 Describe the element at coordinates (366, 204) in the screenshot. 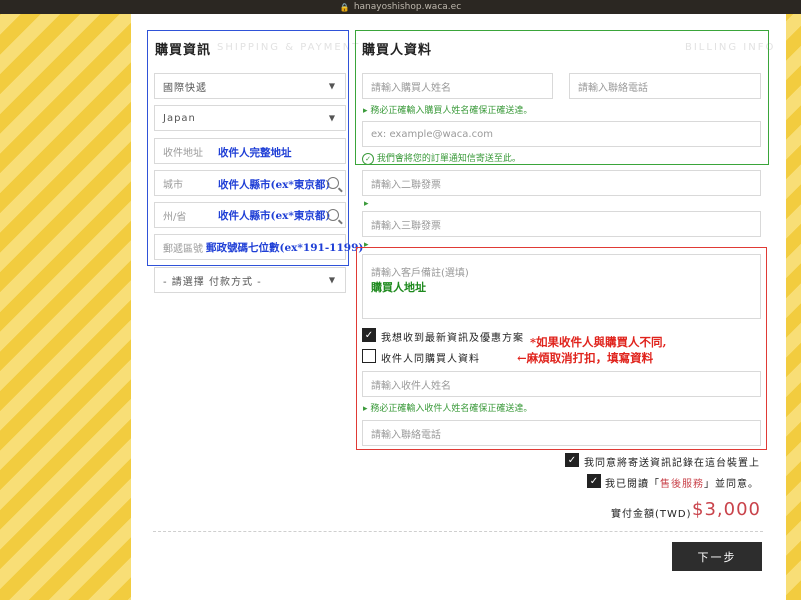

I see `invoice2-hint-arrow: ▸` at that location.